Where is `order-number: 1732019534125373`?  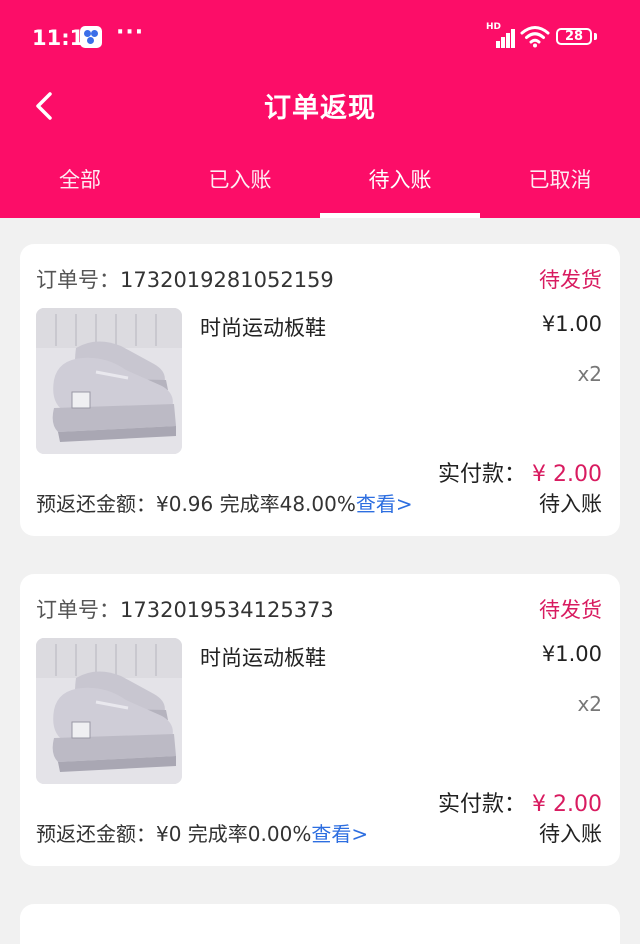 order-number: 1732019534125373 is located at coordinates (227, 610).